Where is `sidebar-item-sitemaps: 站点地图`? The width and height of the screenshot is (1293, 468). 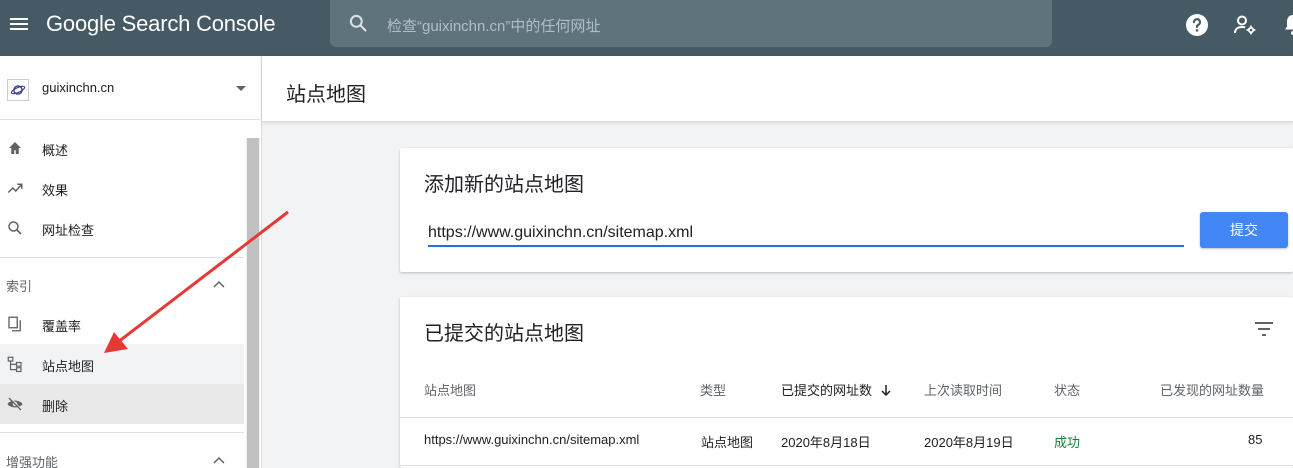
sidebar-item-sitemaps: 站点地图 is located at coordinates (122, 364).